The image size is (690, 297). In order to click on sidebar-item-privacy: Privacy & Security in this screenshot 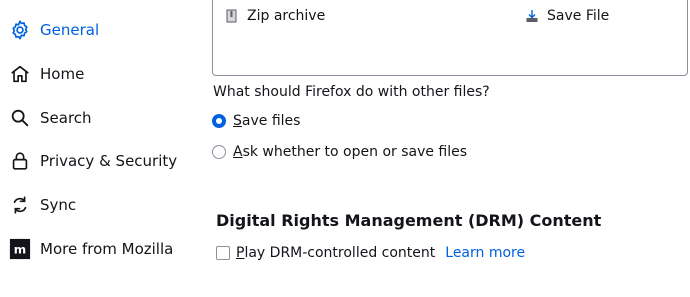, I will do `click(92, 161)`.